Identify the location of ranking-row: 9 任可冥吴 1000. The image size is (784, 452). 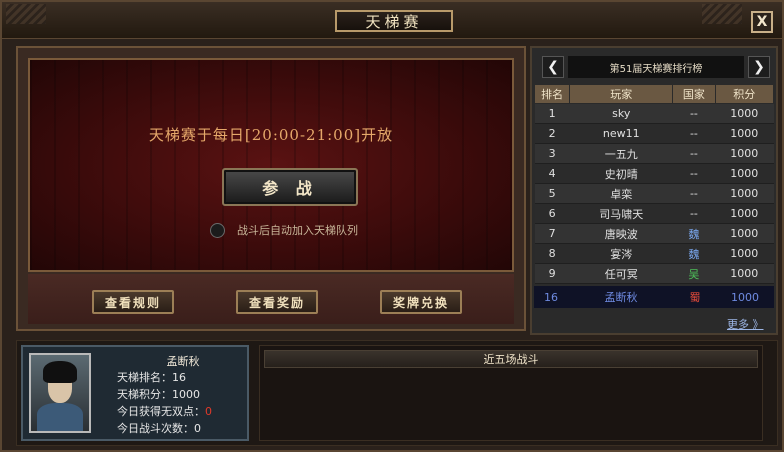
(654, 273).